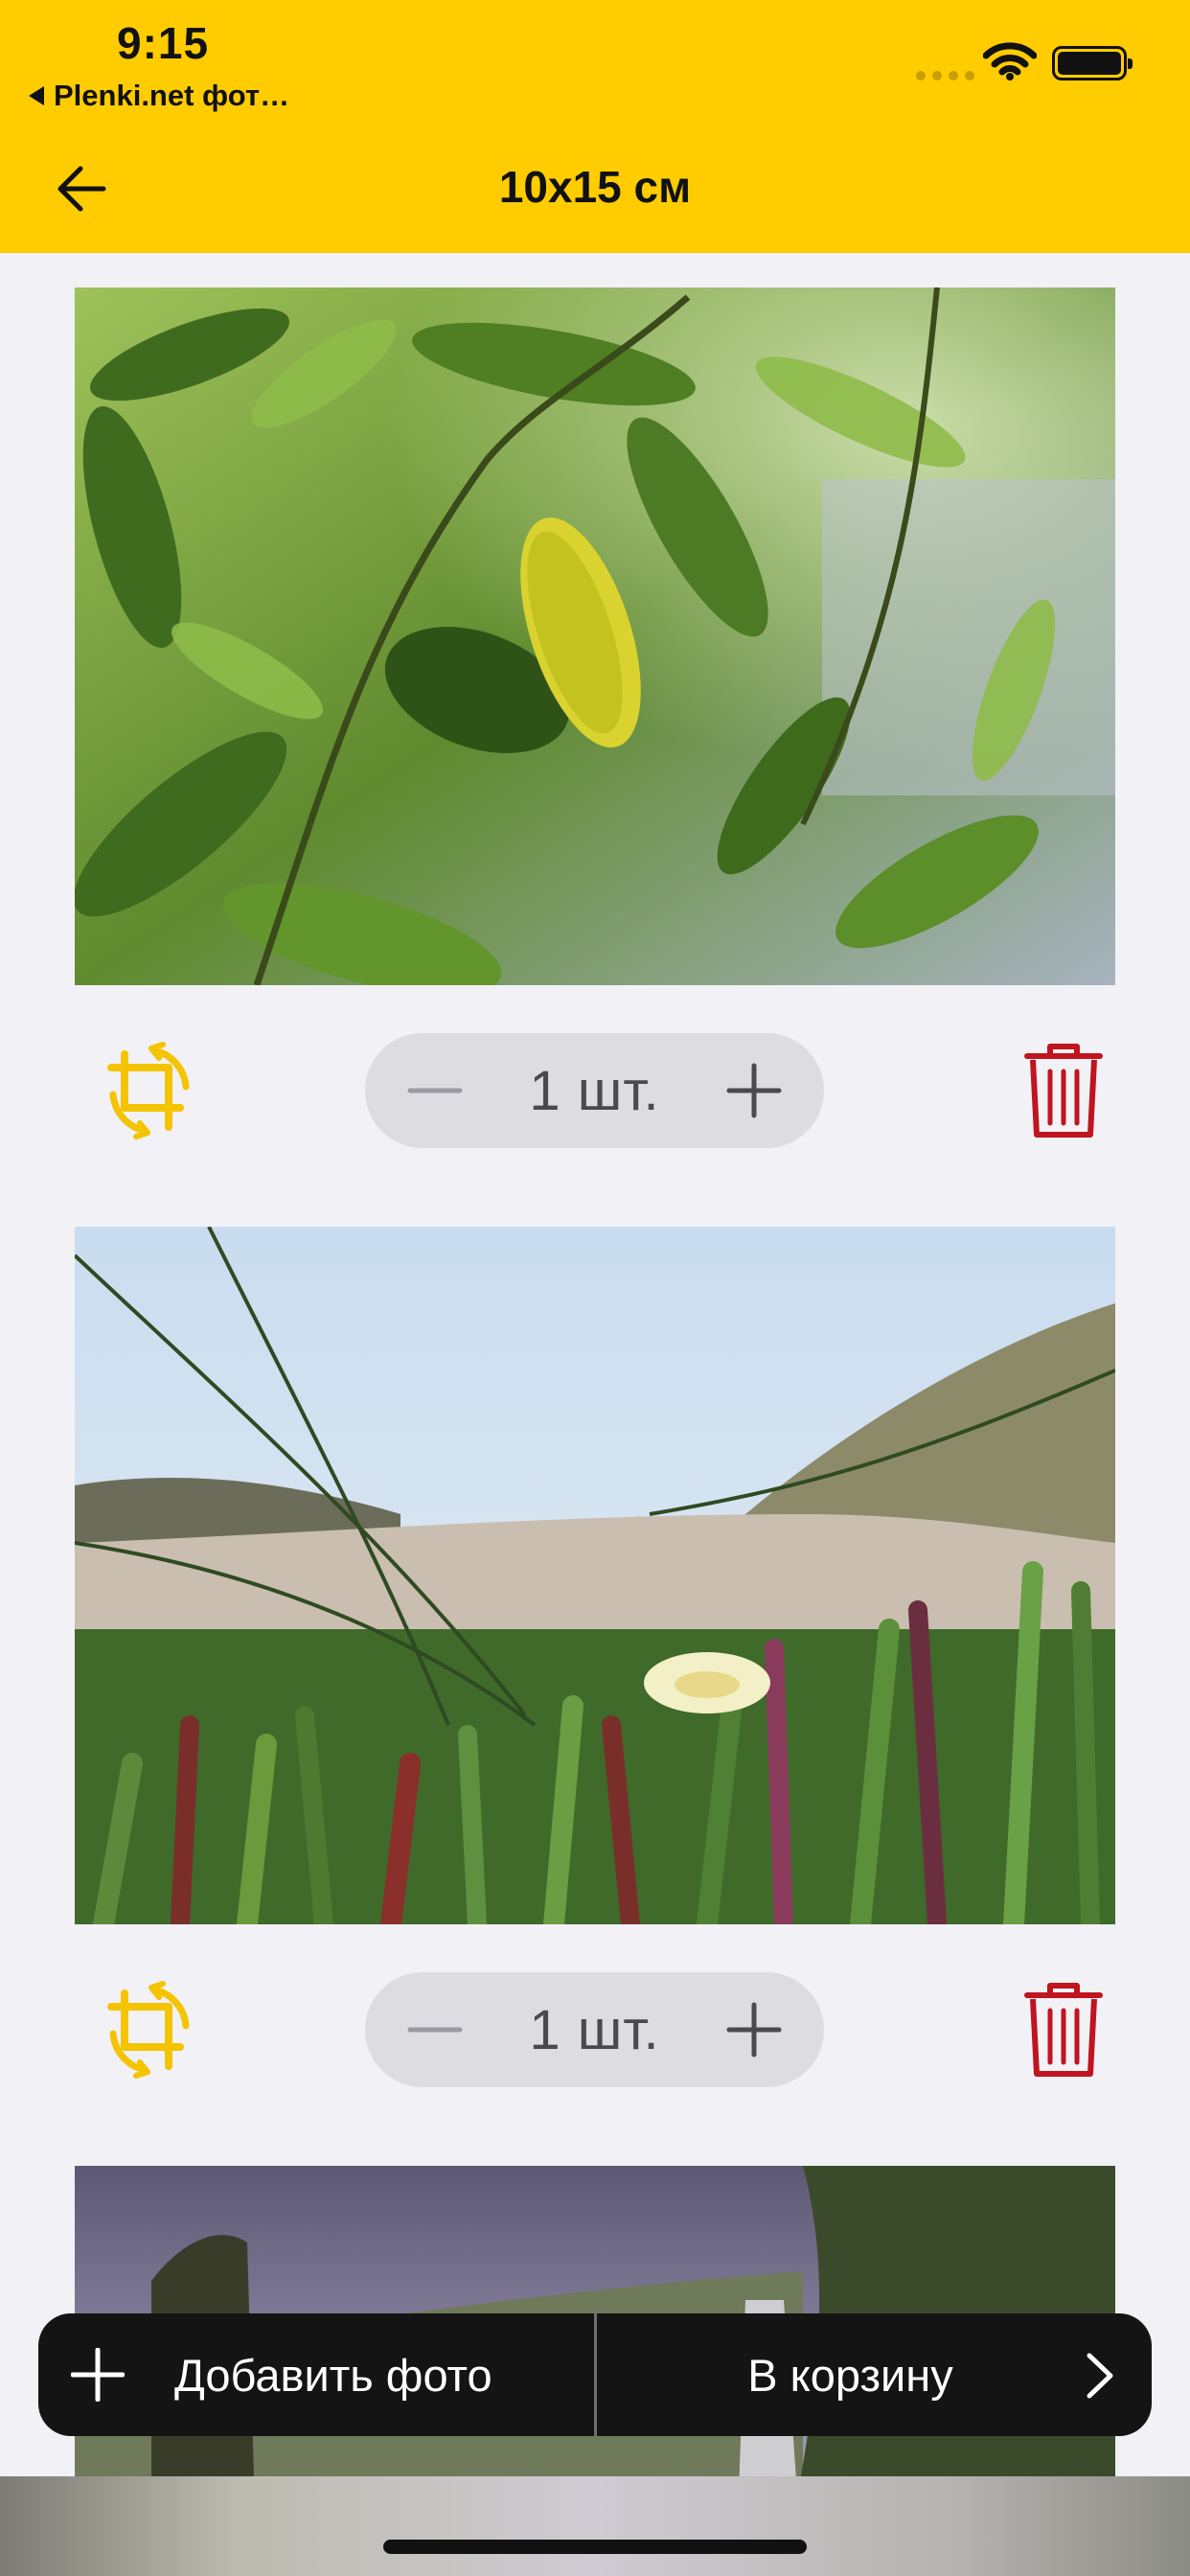 The height and width of the screenshot is (2576, 1190). What do you see at coordinates (945, 75) in the screenshot?
I see `cellular-signal-icon` at bounding box center [945, 75].